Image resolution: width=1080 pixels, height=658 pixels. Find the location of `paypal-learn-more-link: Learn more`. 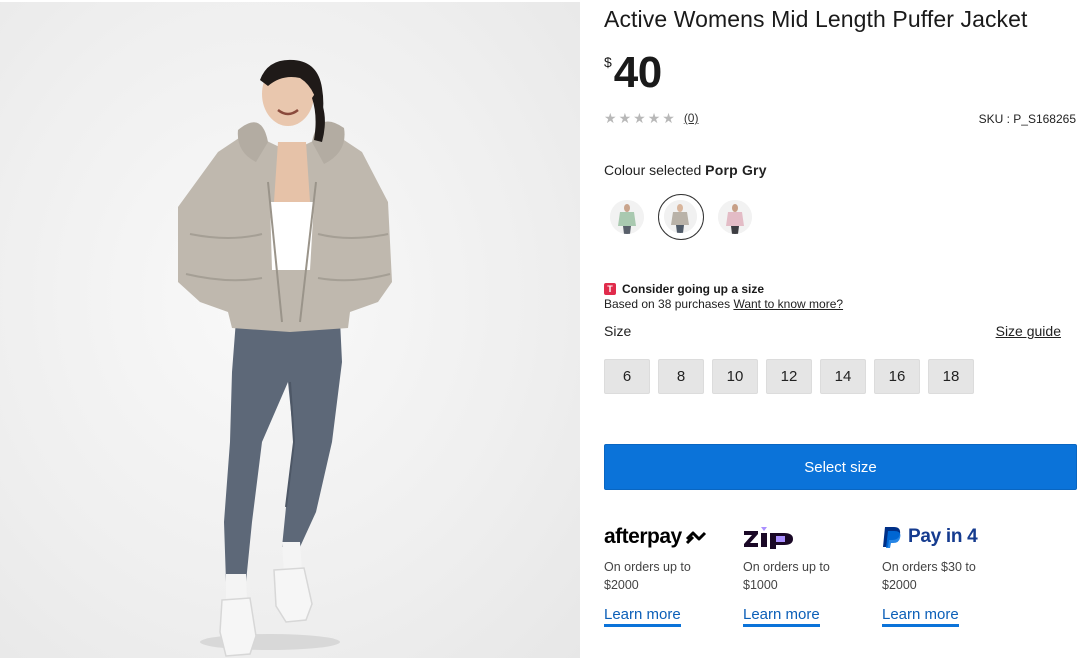

paypal-learn-more-link: Learn more is located at coordinates (920, 616).